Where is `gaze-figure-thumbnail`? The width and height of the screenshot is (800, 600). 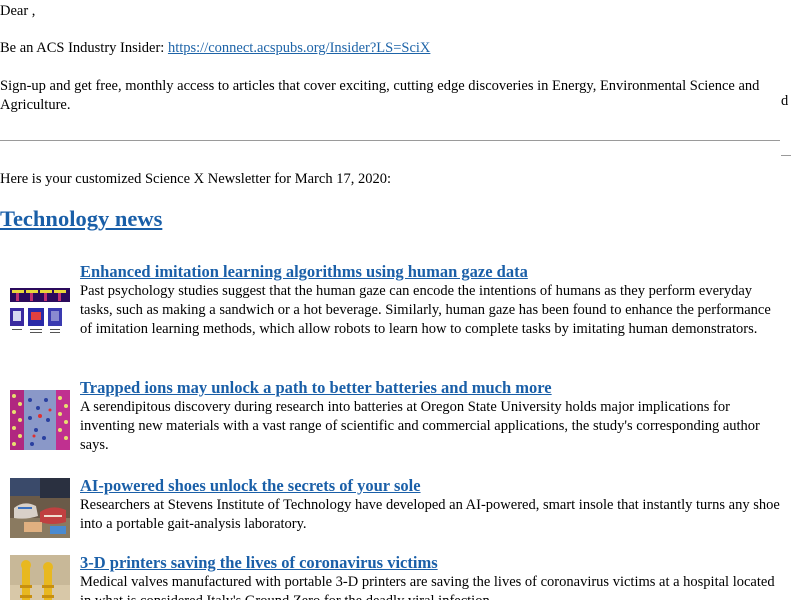
gaze-figure-thumbnail is located at coordinates (40, 310).